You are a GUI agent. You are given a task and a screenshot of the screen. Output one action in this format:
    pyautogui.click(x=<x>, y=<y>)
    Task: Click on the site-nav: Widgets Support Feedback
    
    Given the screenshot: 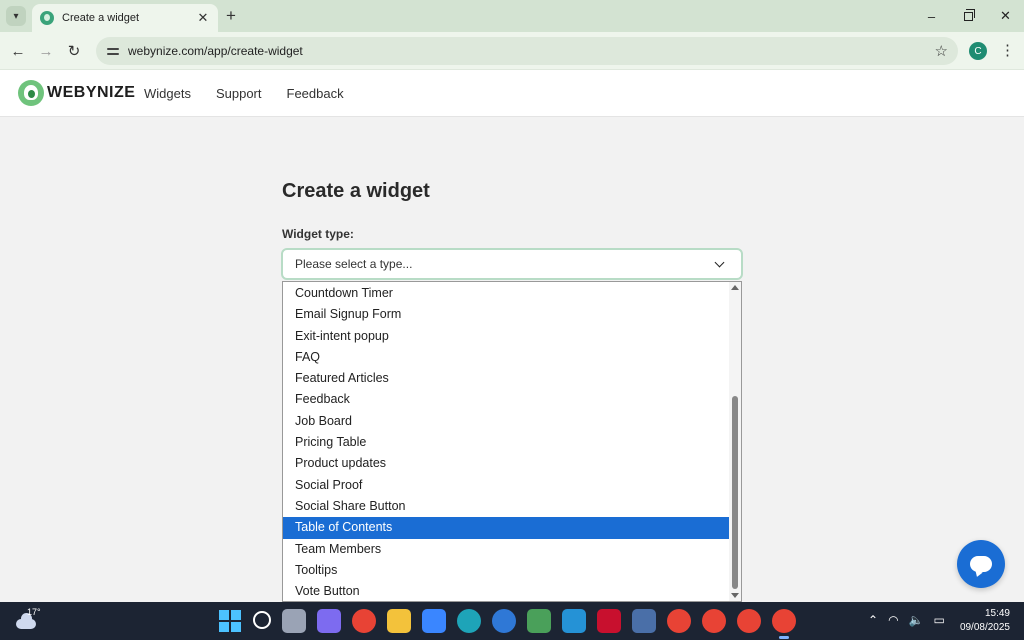 What is the action you would take?
    pyautogui.click(x=244, y=93)
    